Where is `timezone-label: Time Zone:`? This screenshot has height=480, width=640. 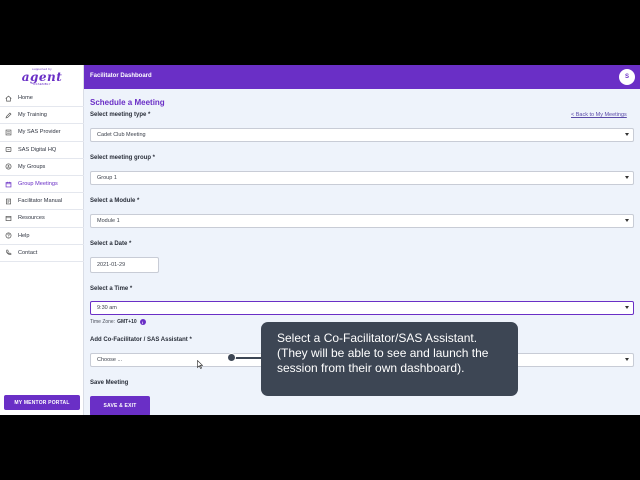
timezone-label: Time Zone: is located at coordinates (103, 322).